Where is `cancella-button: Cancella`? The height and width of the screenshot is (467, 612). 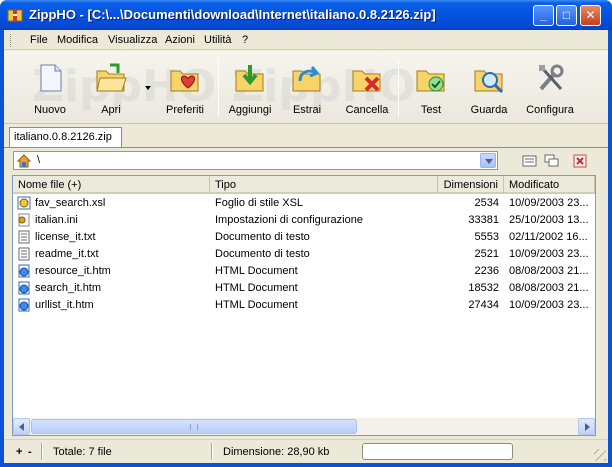
cancella-button: Cancella is located at coordinates (367, 88).